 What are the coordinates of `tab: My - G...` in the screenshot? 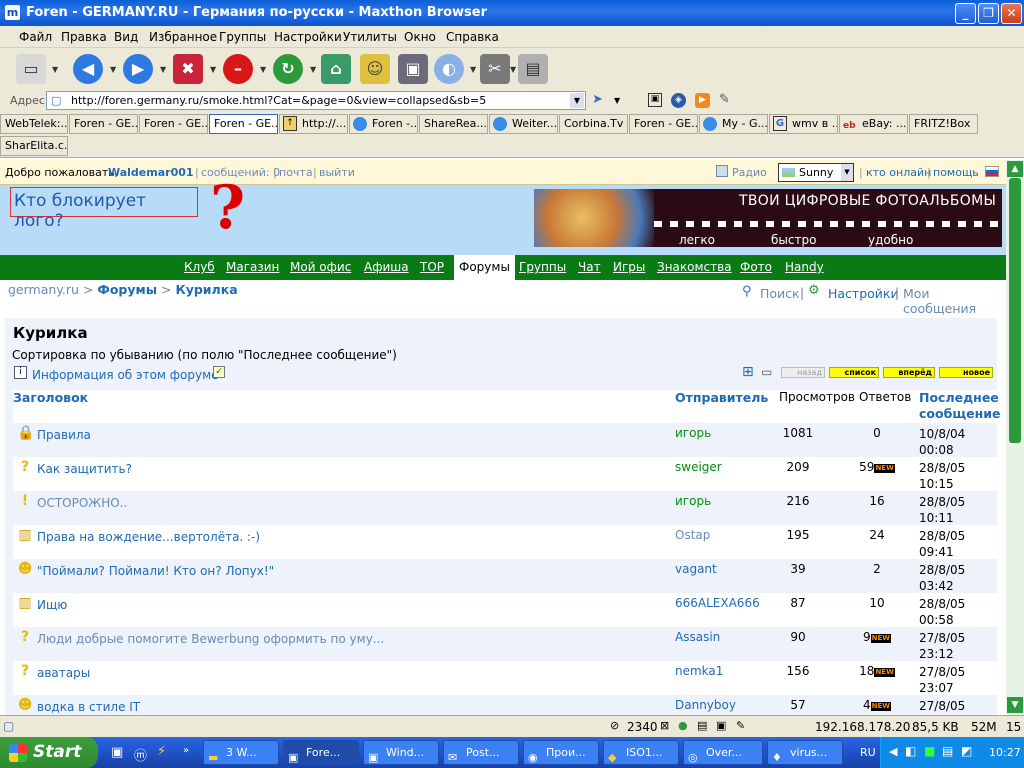 It's located at (733, 124).